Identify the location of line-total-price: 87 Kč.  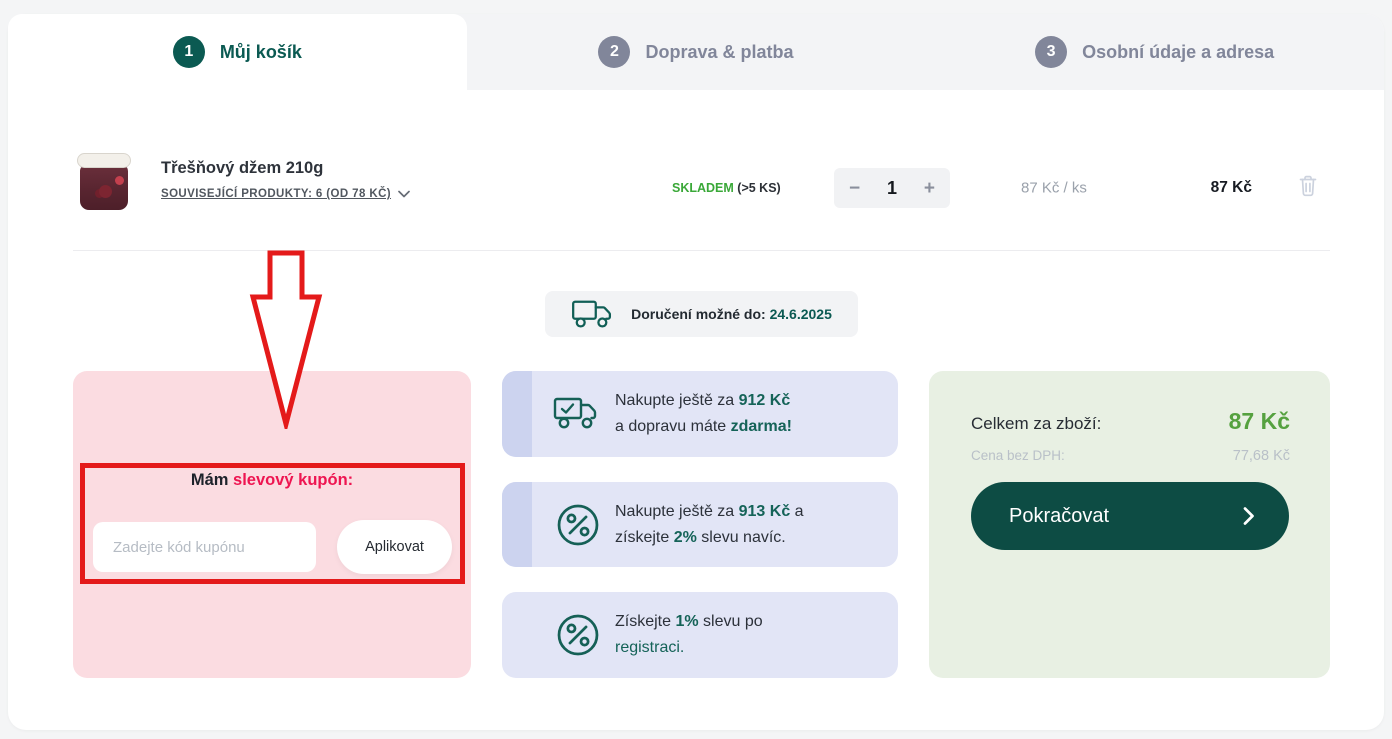
(1231, 187).